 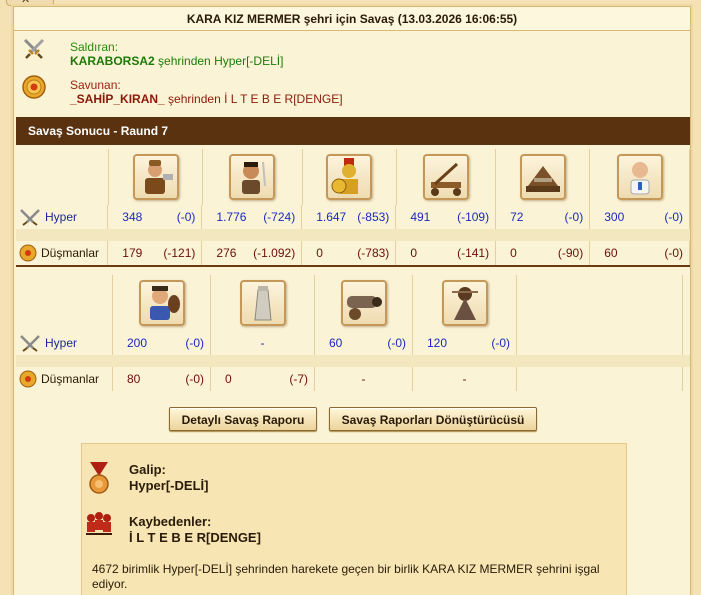 What do you see at coordinates (248, 61) in the screenshot?
I see `attacker-player: Hyper[-DELİ]` at bounding box center [248, 61].